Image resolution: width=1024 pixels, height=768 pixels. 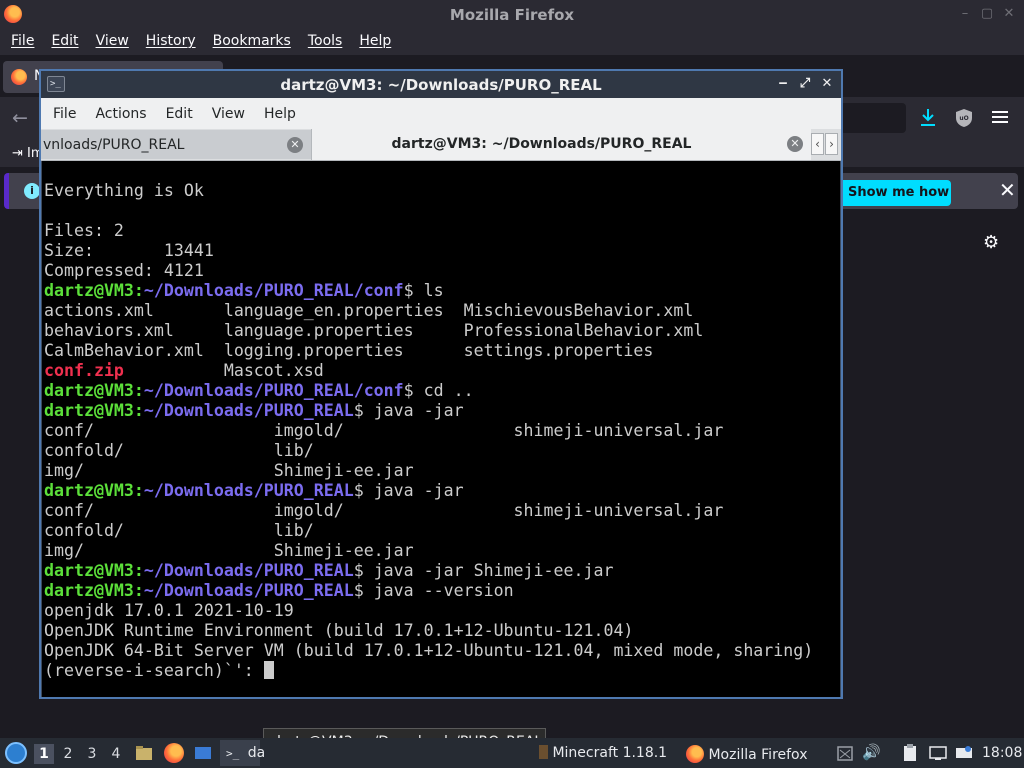 I want to click on terminal-line: Files: 2, so click(x=84, y=230).